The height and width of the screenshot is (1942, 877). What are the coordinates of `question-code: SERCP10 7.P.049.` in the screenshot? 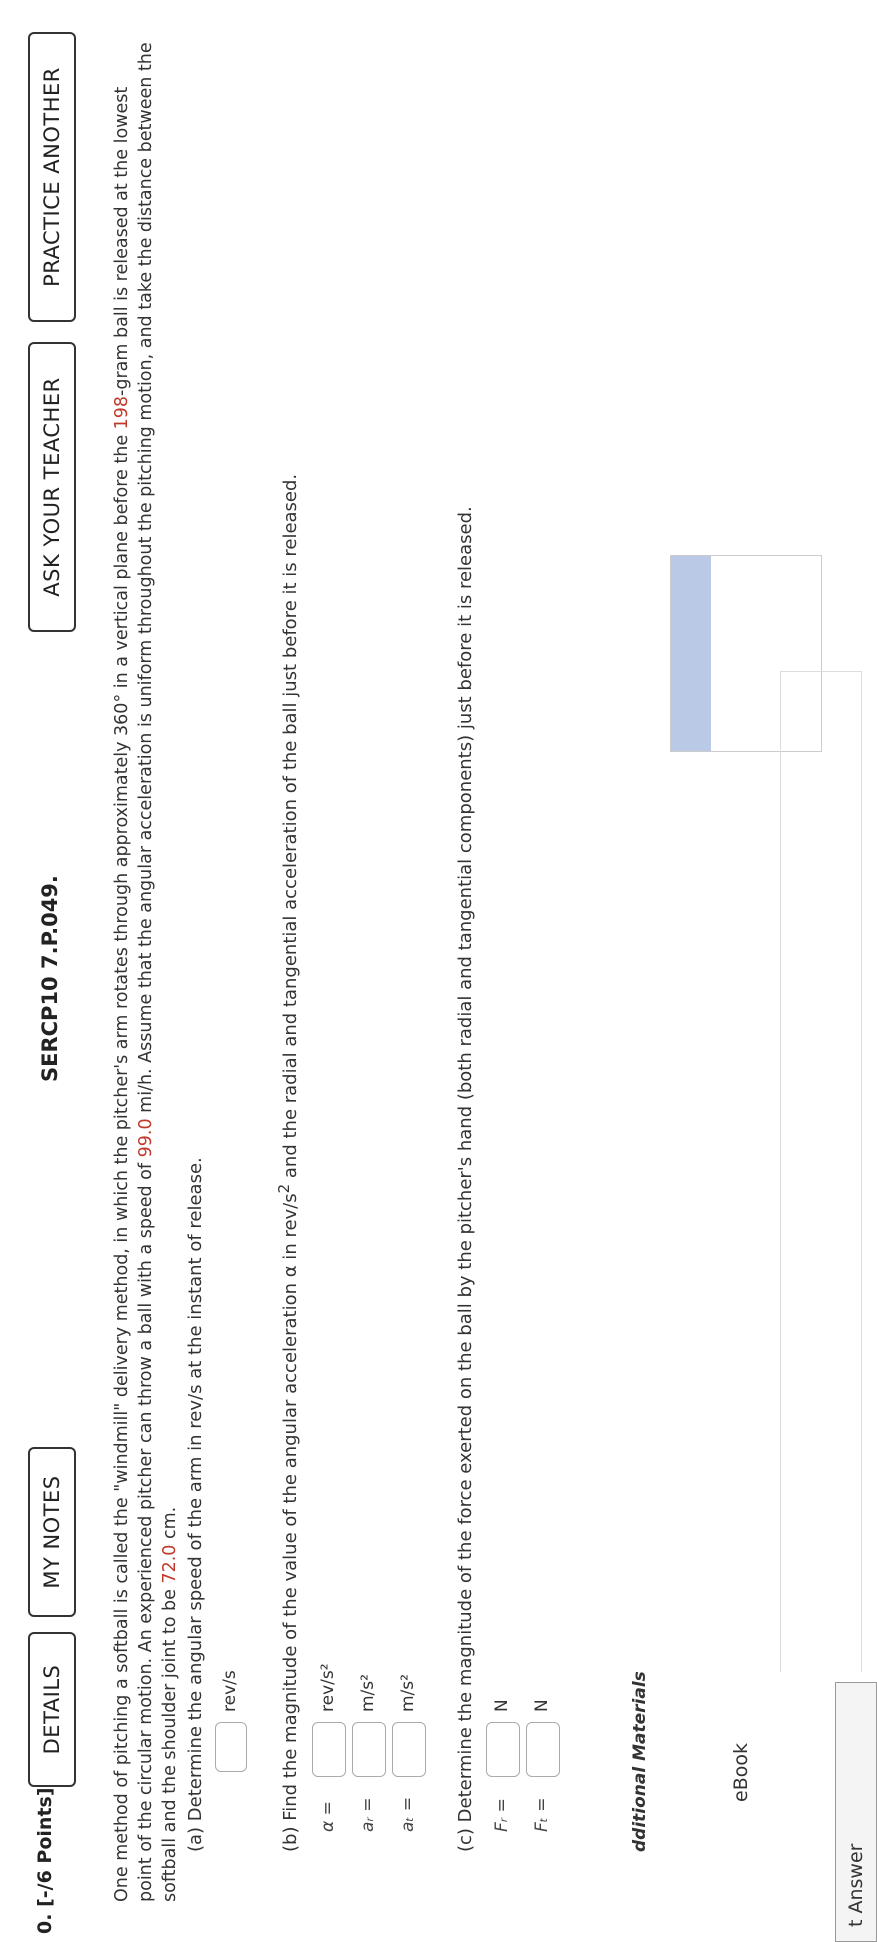 It's located at (50, 978).